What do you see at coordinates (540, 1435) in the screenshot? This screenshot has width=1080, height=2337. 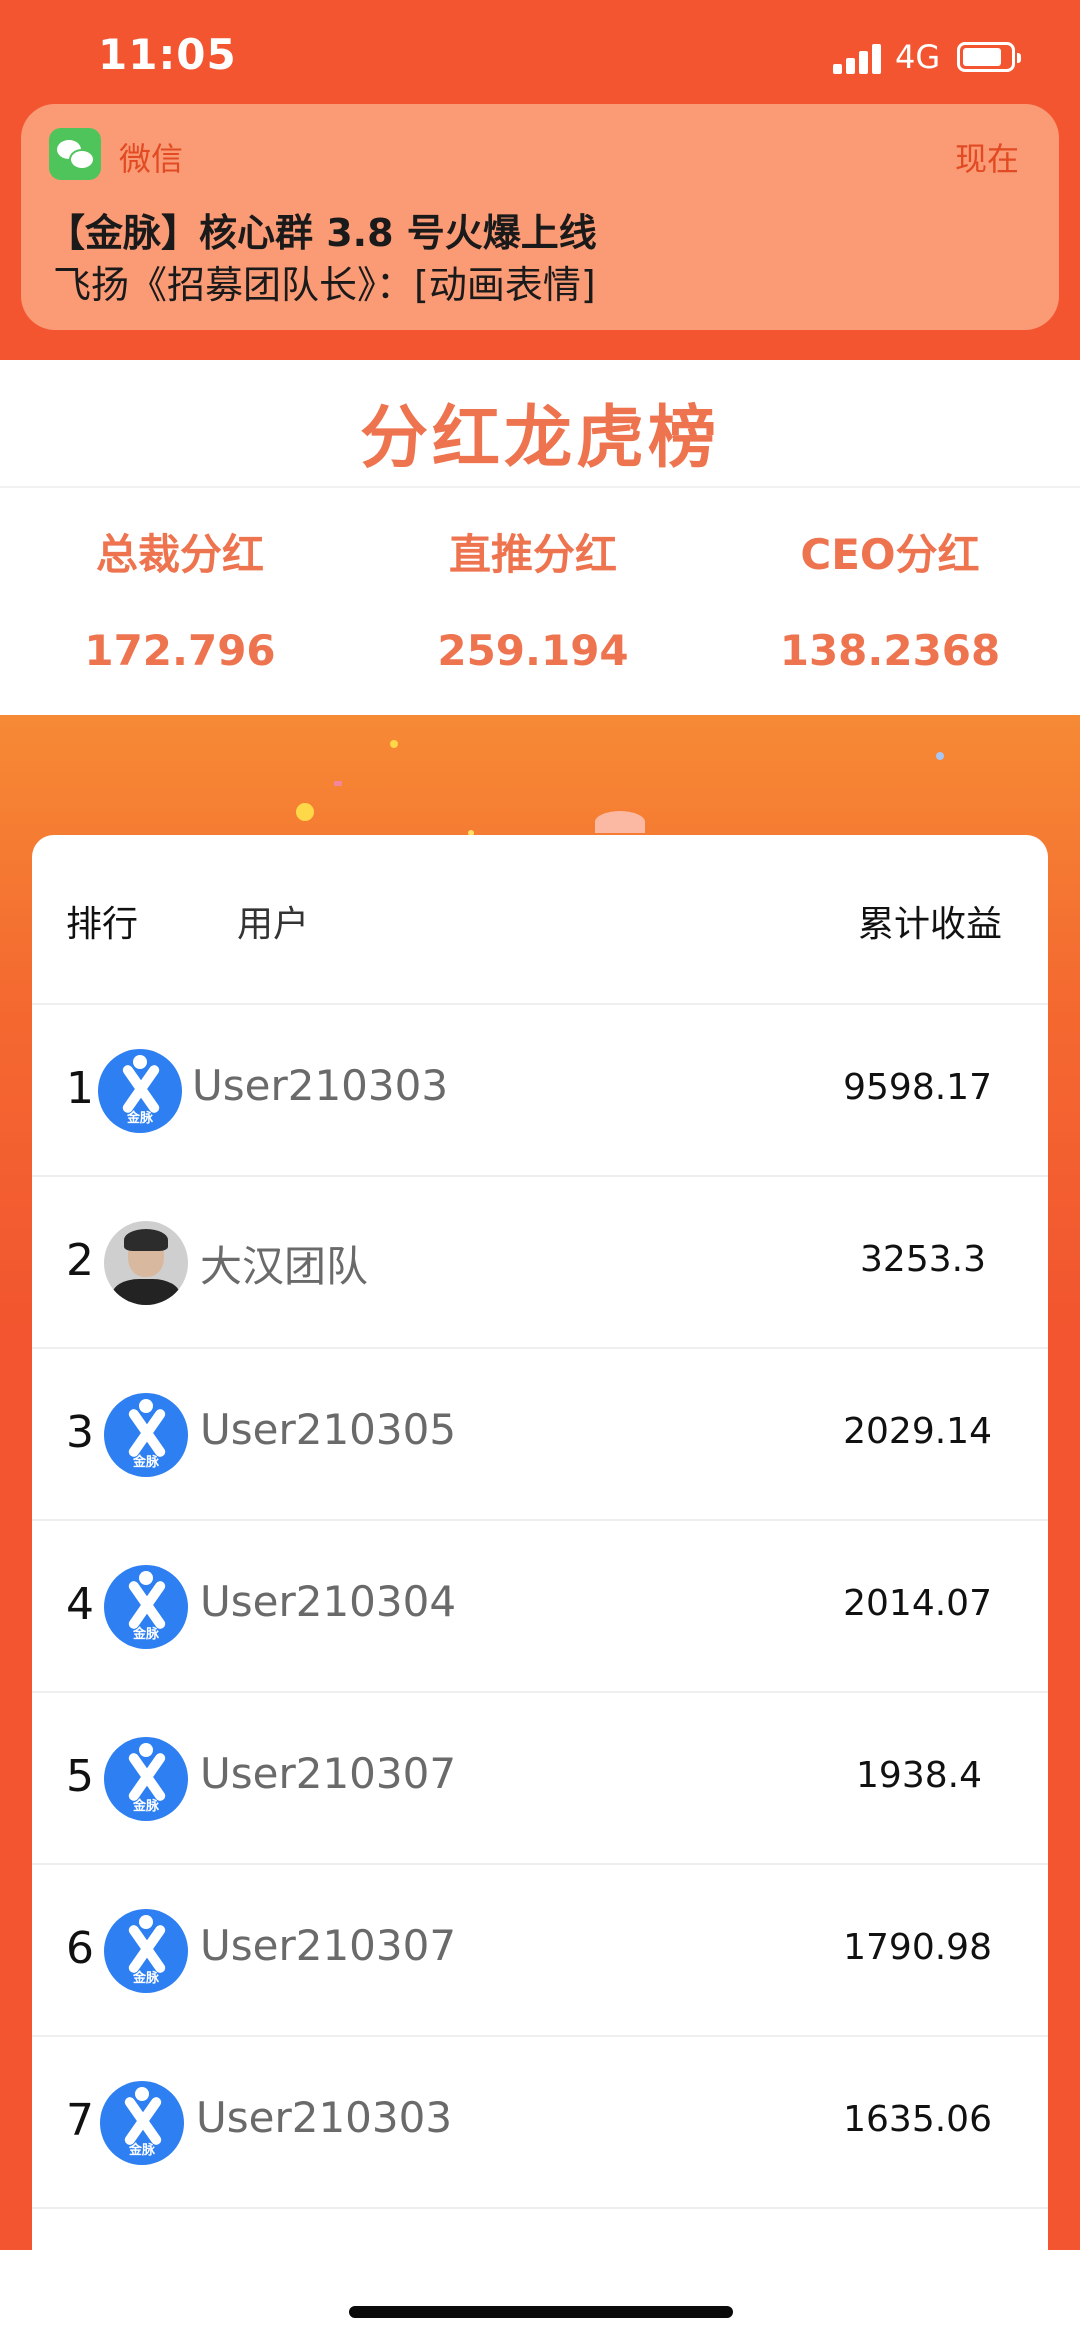 I see `leaderboard-row: 3 金脉 User210305 2029.14` at bounding box center [540, 1435].